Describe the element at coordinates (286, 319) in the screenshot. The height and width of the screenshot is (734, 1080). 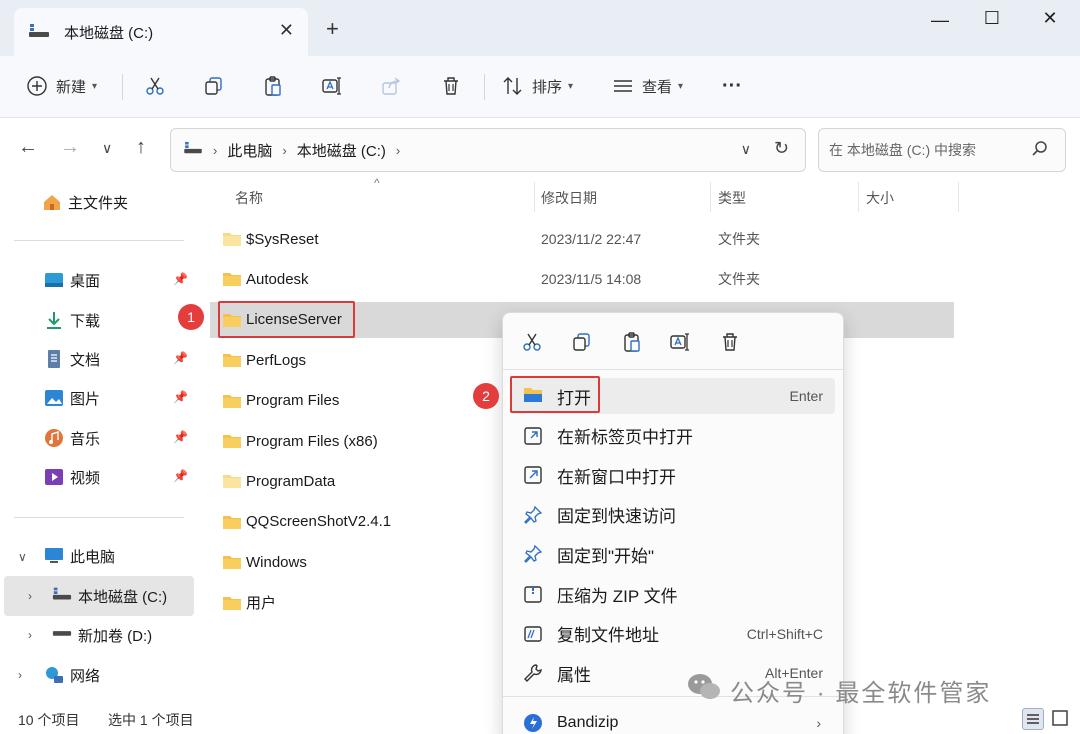
I see `highlight-box-licenseserver` at that location.